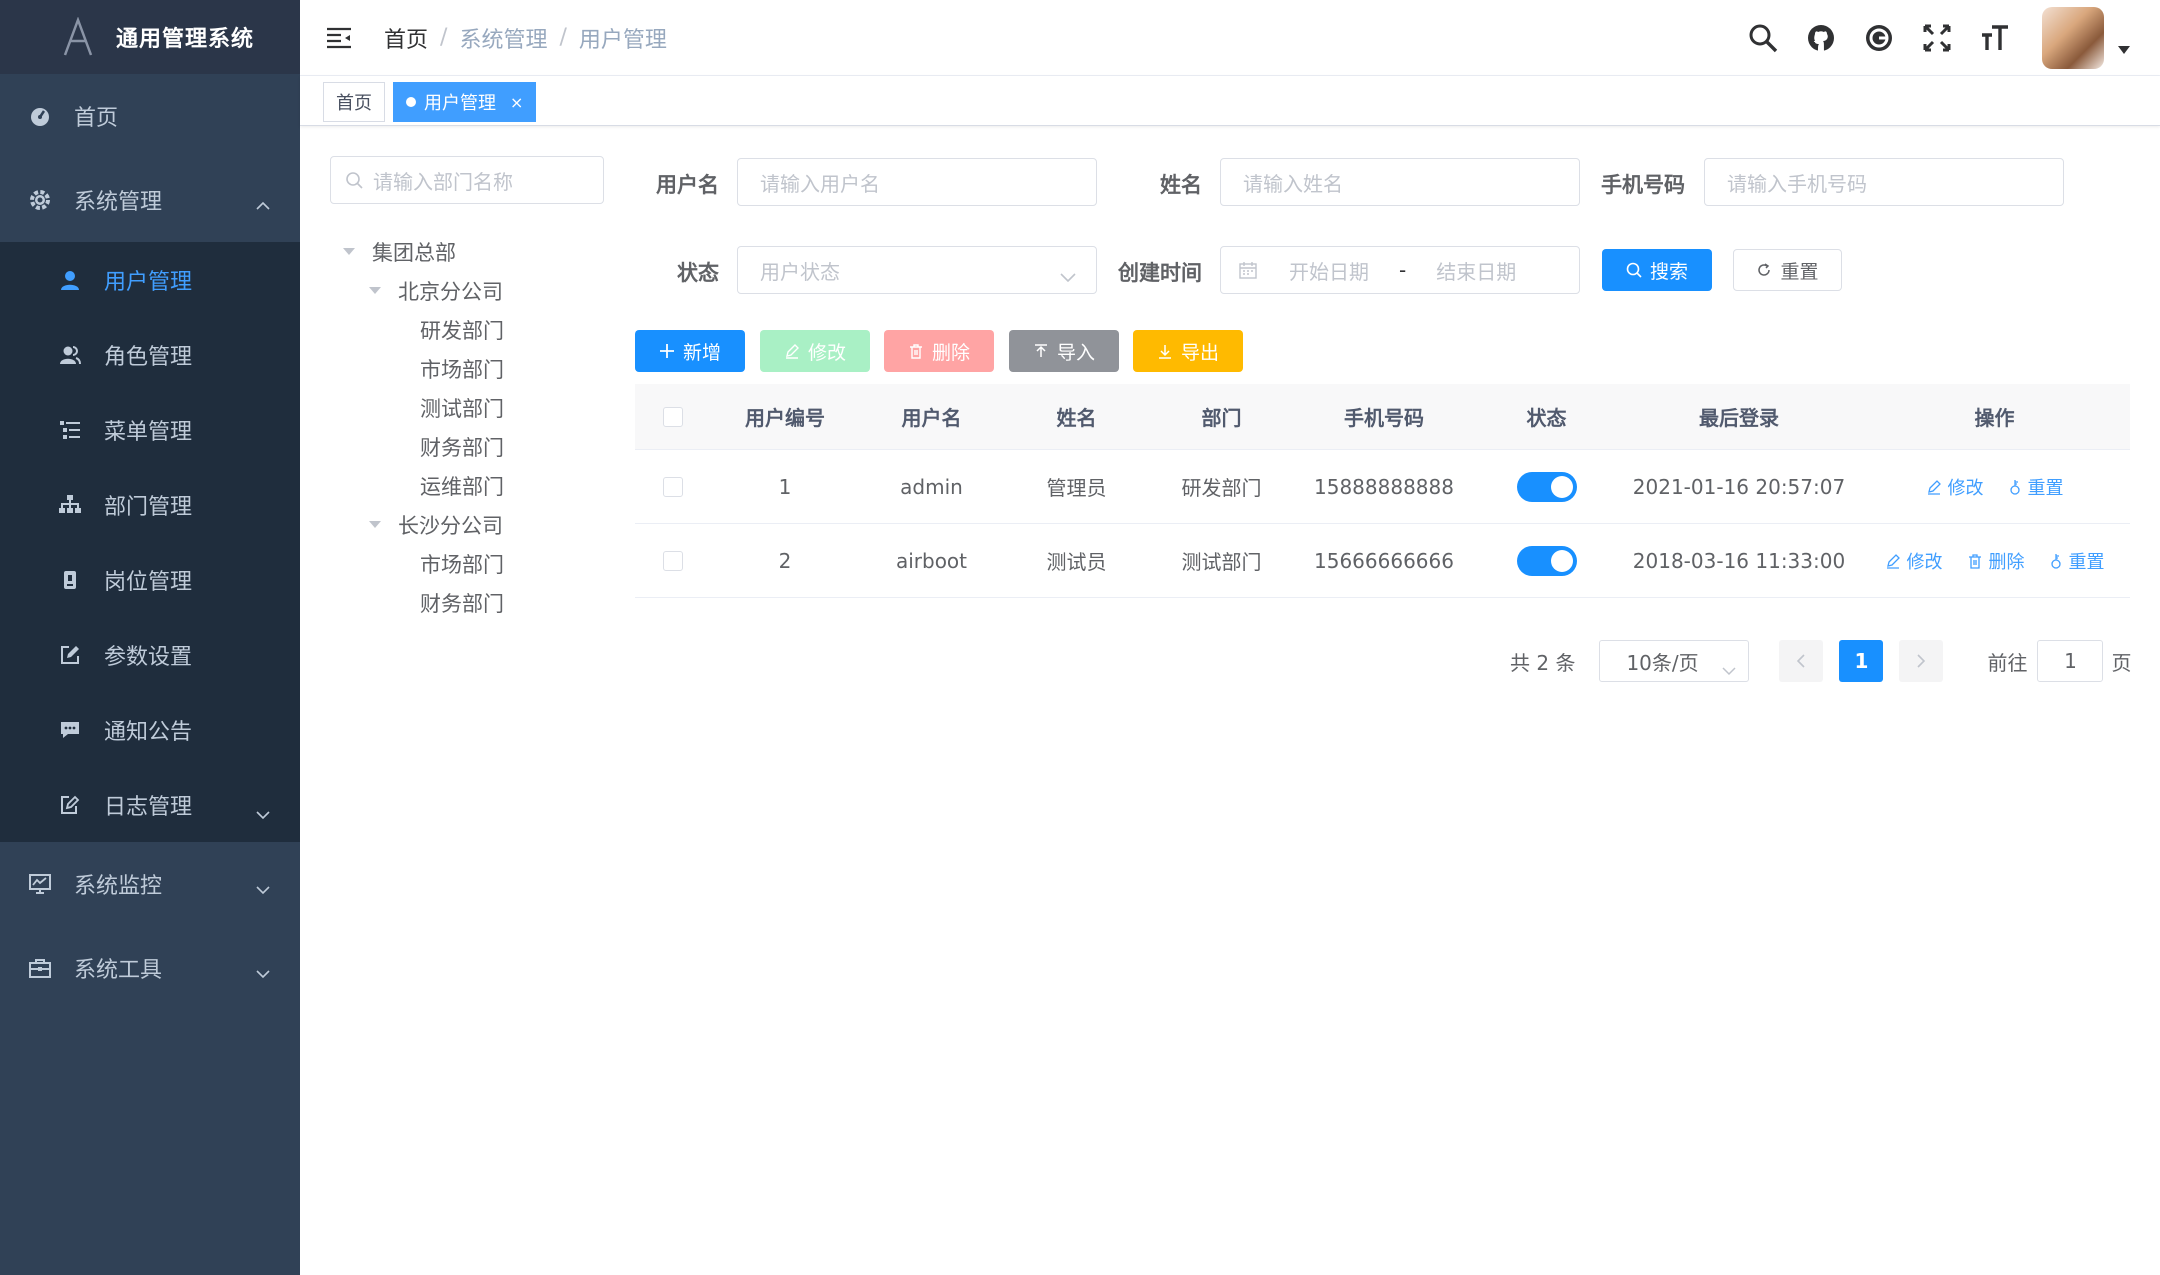 This screenshot has height=1275, width=2160. What do you see at coordinates (150, 429) in the screenshot?
I see `sidebar-item-menus: 菜单管理` at bounding box center [150, 429].